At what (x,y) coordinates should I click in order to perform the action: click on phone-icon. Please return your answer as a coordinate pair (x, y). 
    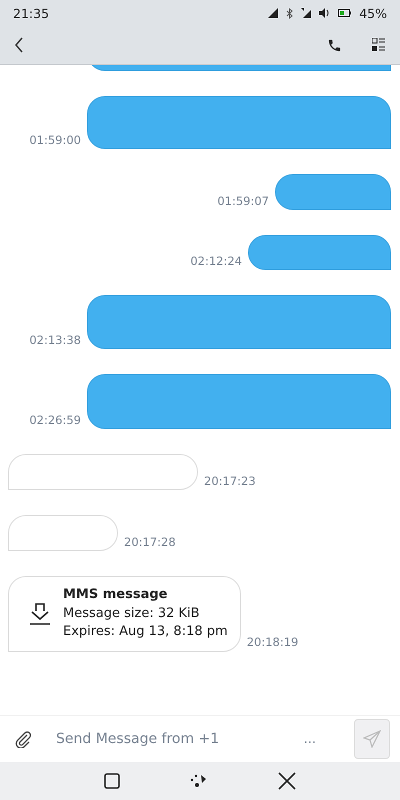
    Looking at the image, I should click on (334, 45).